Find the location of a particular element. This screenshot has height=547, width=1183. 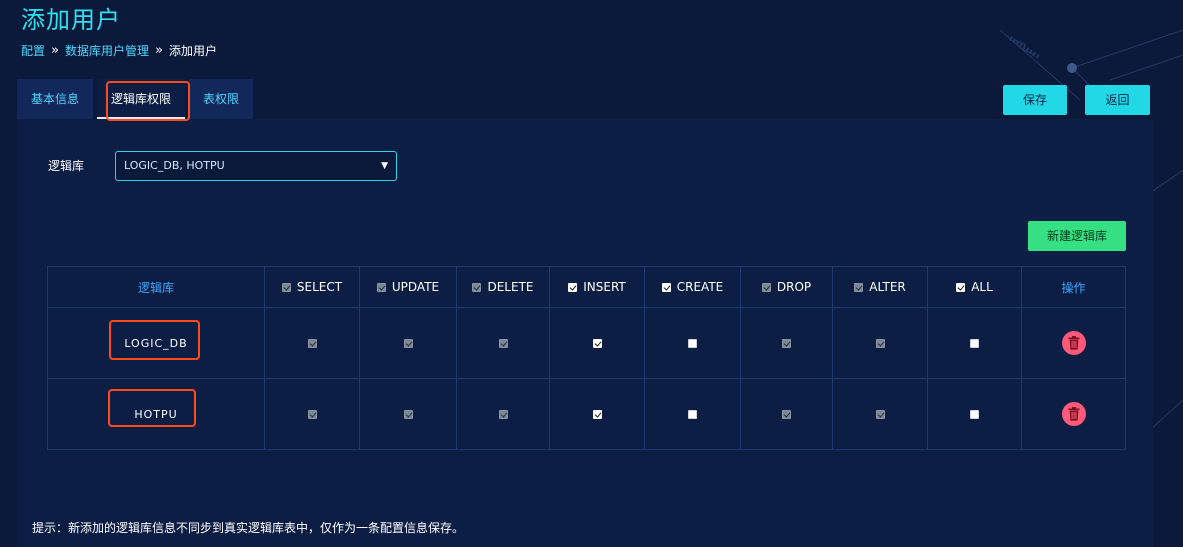

header-label: ALTER is located at coordinates (887, 287).